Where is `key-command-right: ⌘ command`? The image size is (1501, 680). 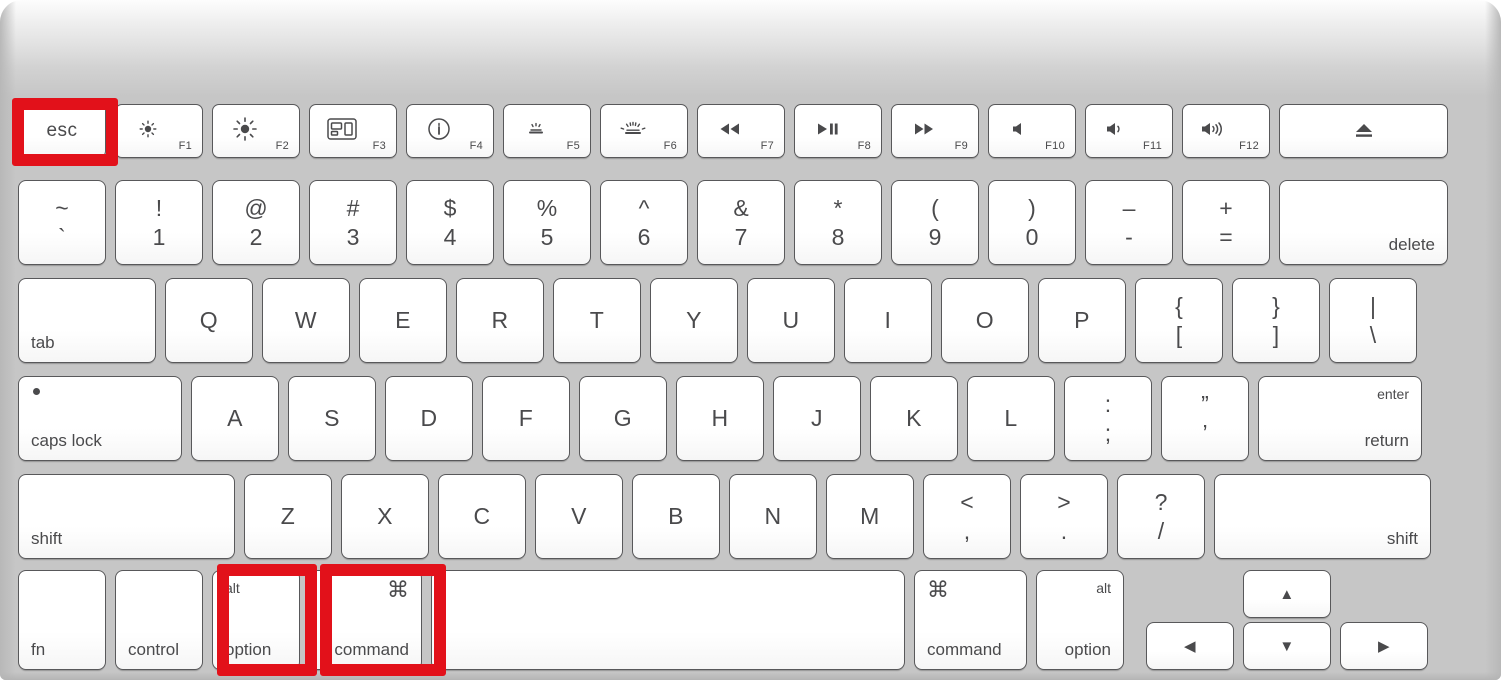
key-command-right: ⌘ command is located at coordinates (970, 620).